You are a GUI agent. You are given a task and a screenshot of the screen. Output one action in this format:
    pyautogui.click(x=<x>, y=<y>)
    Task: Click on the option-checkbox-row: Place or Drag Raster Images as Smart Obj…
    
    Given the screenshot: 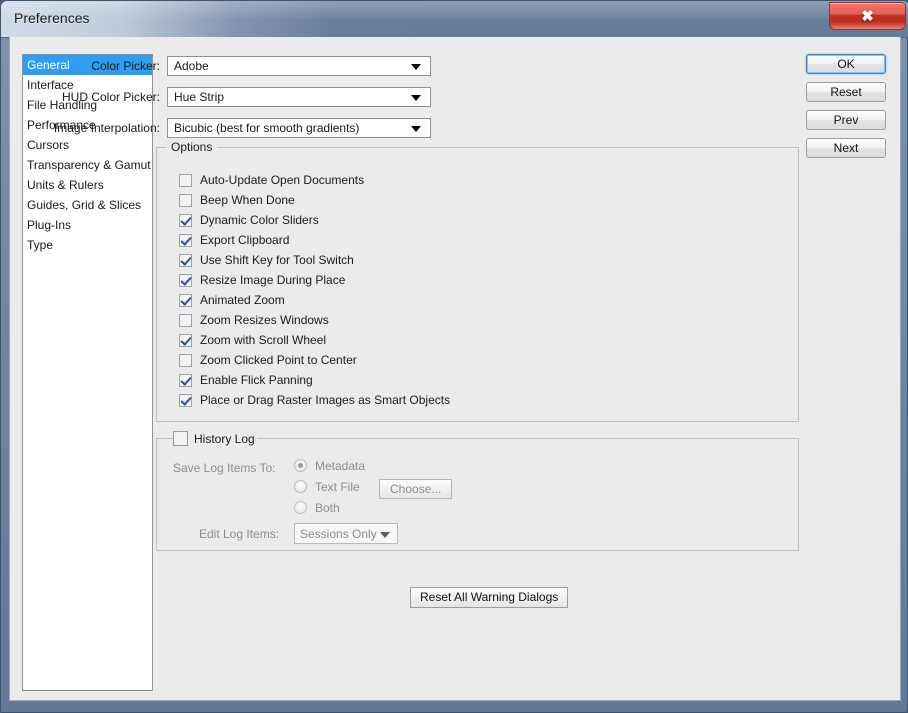 What is the action you would take?
    pyautogui.click(x=314, y=400)
    